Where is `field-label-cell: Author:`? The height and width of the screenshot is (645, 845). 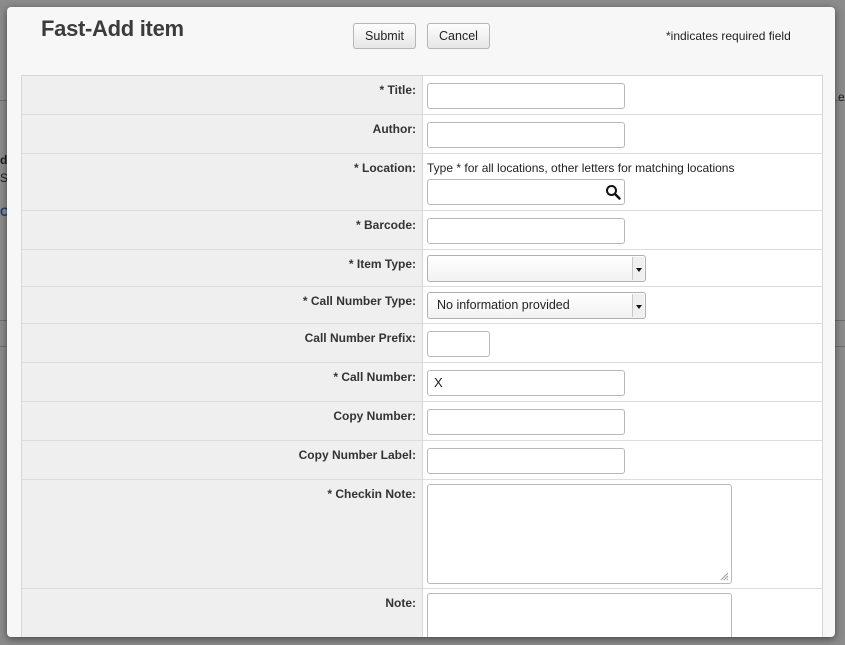
field-label-cell: Author: is located at coordinates (222, 134).